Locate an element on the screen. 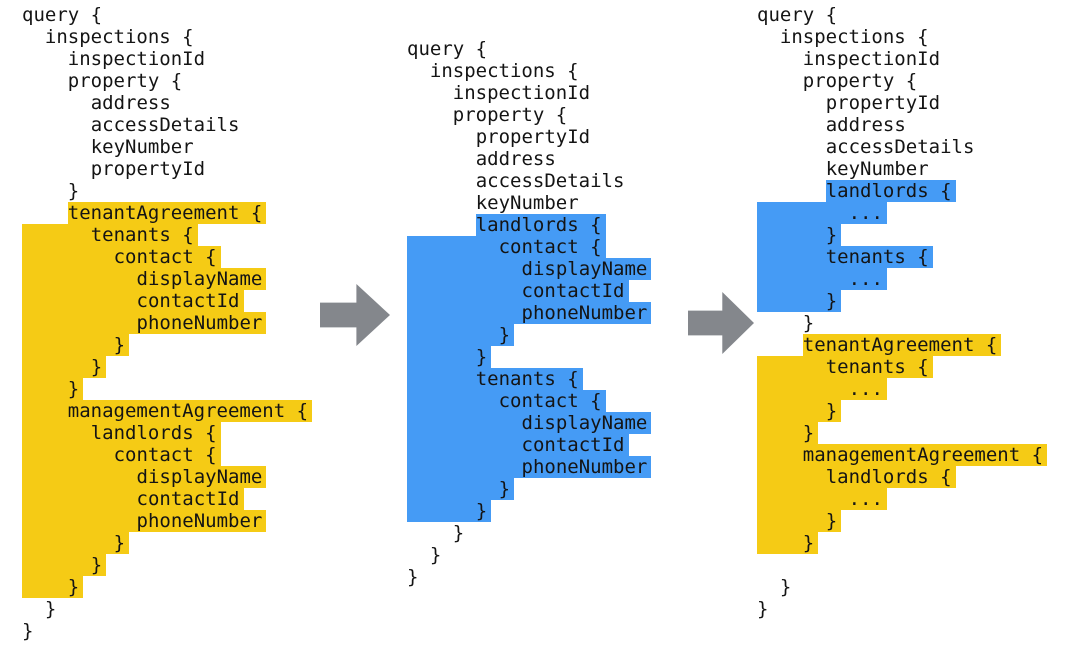  highlight-yellow is located at coordinates (76, 543).